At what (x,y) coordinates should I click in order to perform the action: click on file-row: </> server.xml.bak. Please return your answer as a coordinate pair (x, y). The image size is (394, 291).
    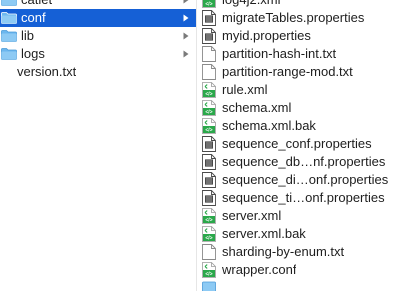
    Looking at the image, I should click on (295, 234).